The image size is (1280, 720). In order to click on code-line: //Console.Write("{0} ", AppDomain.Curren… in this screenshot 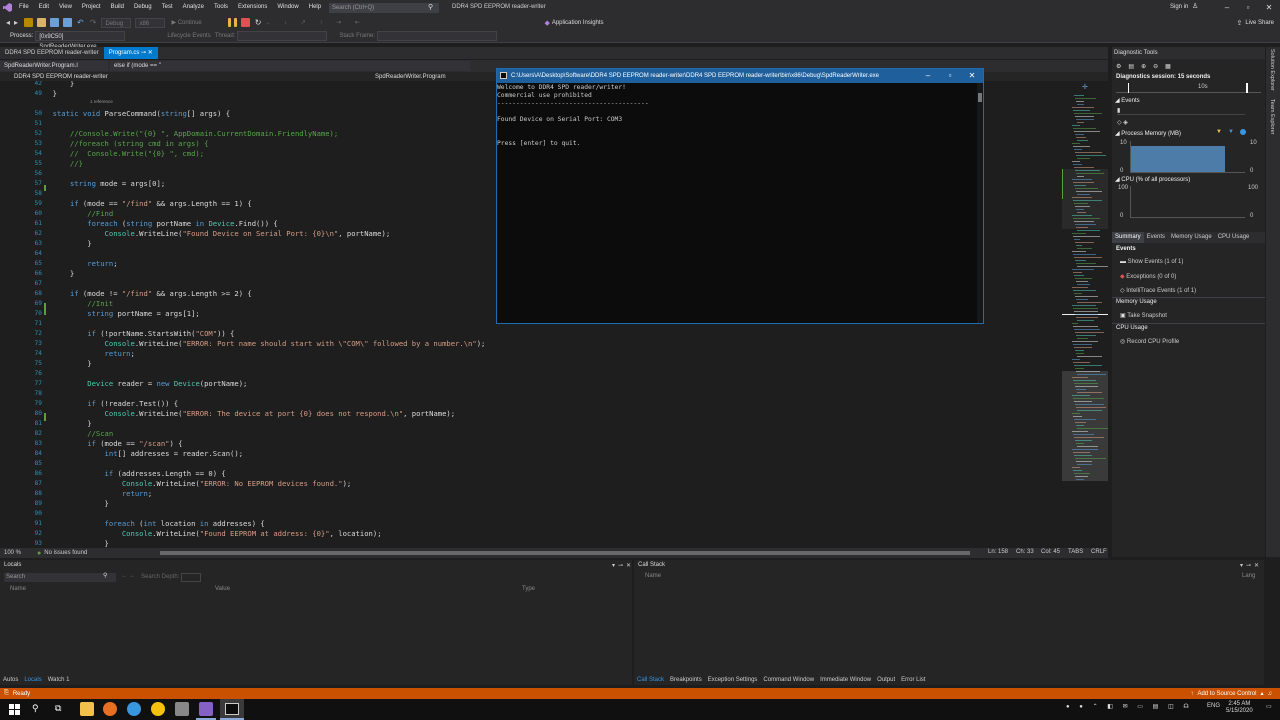, I will do `click(178, 133)`.